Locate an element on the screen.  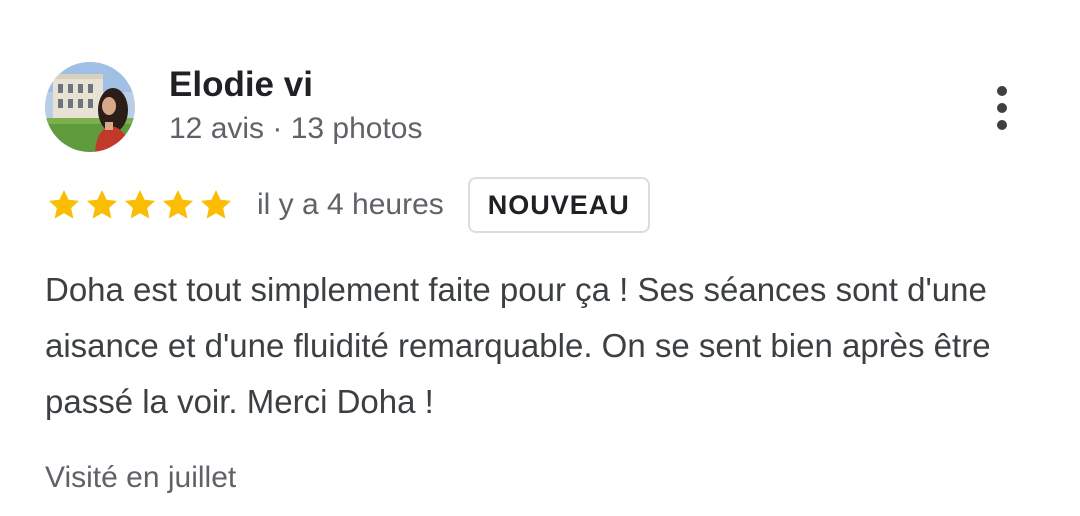
more-vert-icon is located at coordinates (1002, 91).